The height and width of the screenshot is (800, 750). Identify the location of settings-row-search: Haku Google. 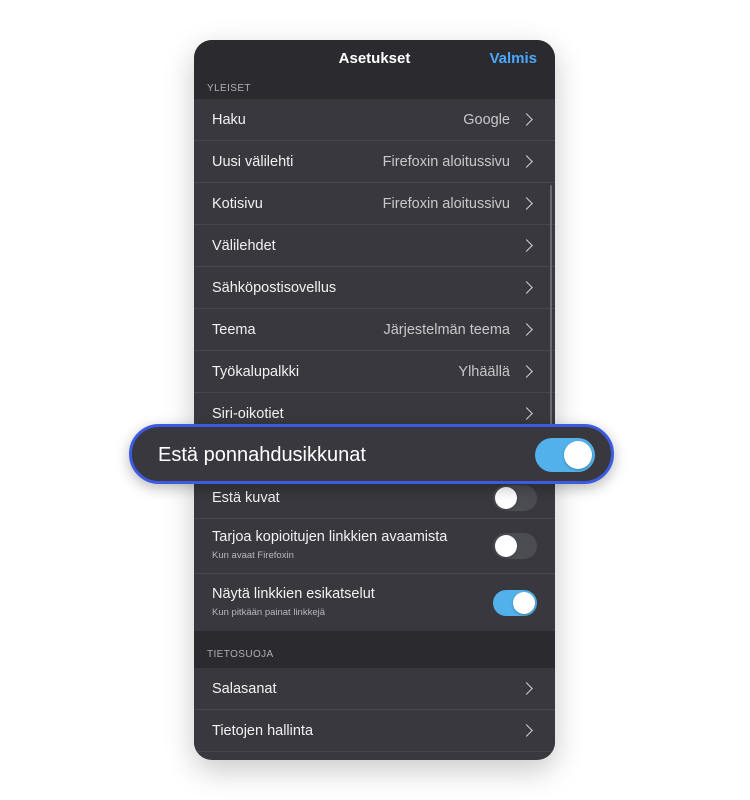
(374, 120).